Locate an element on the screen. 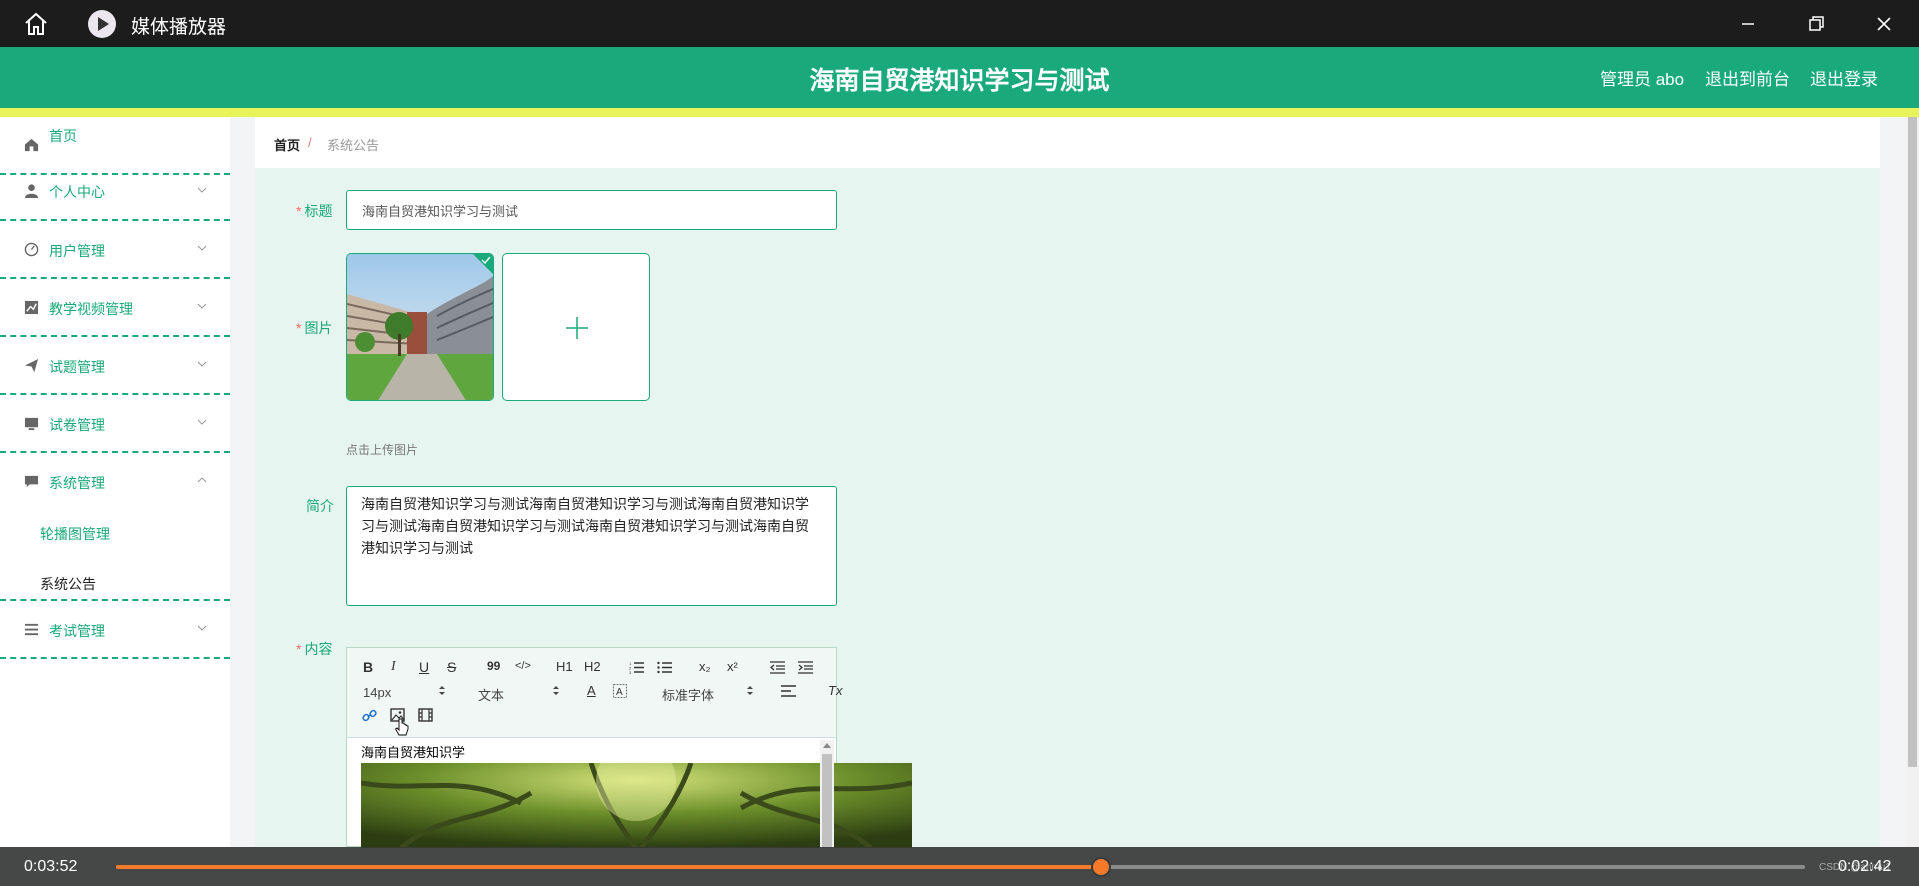 The height and width of the screenshot is (886, 1919). sidebar-item-videos: 教学视频管理 is located at coordinates (115, 308).